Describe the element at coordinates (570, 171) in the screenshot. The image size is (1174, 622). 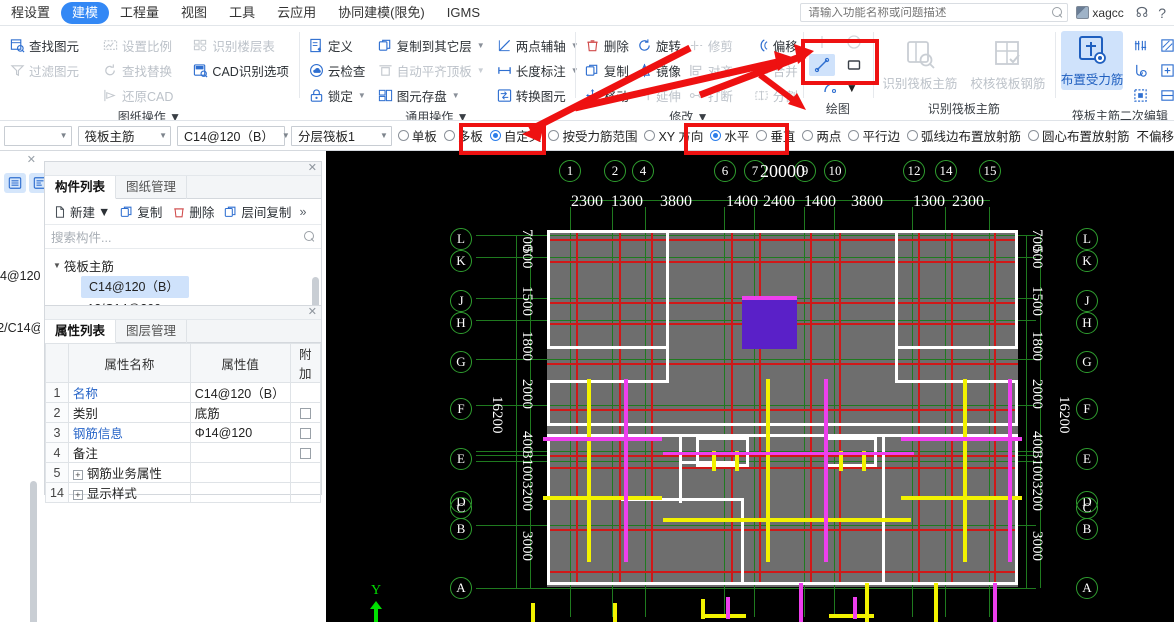
I see `axis-bubble-top-0: 1` at that location.